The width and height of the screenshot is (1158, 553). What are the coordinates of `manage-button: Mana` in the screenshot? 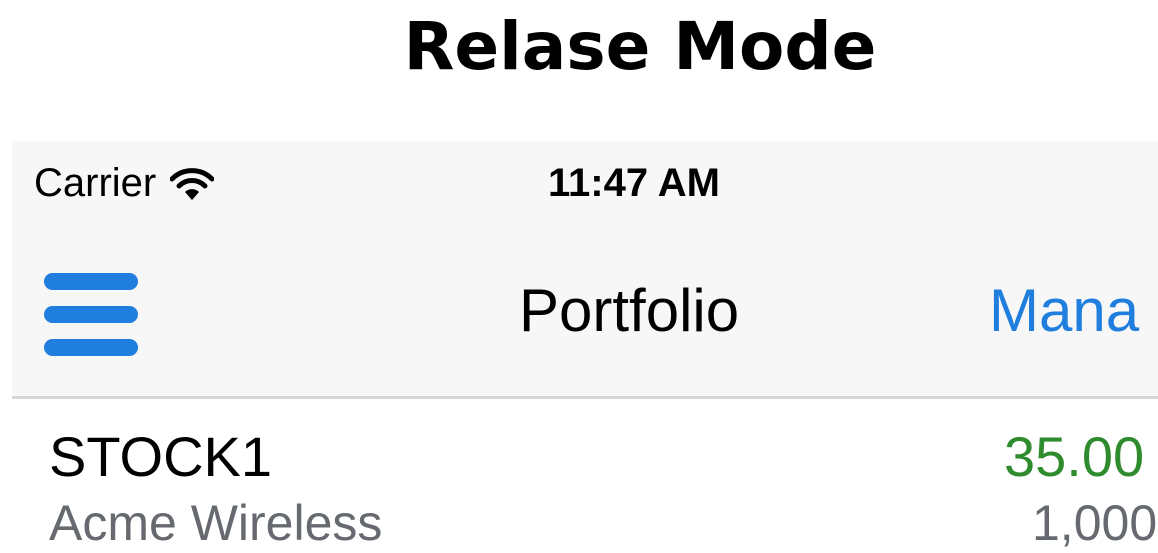 It's located at (1064, 310).